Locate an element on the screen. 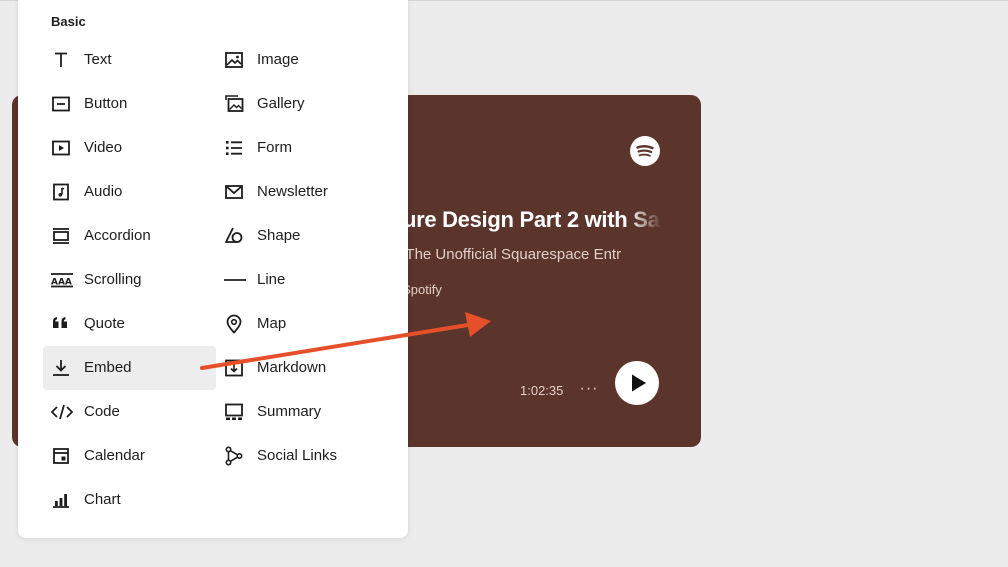 The width and height of the screenshot is (1008, 567). map-pin-icon is located at coordinates (234, 324).